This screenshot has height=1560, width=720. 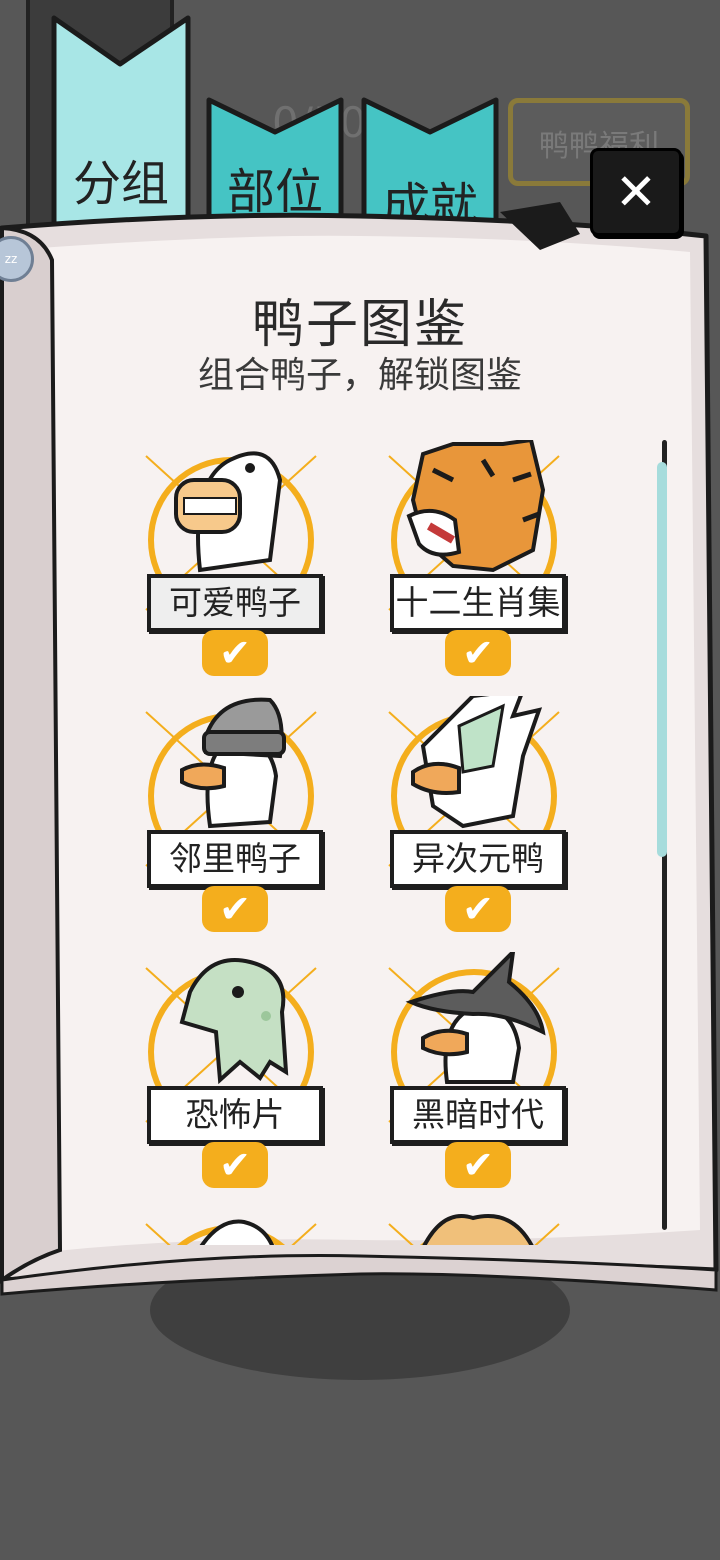 I want to click on collection-label: 恐怖片, so click(x=235, y=1115).